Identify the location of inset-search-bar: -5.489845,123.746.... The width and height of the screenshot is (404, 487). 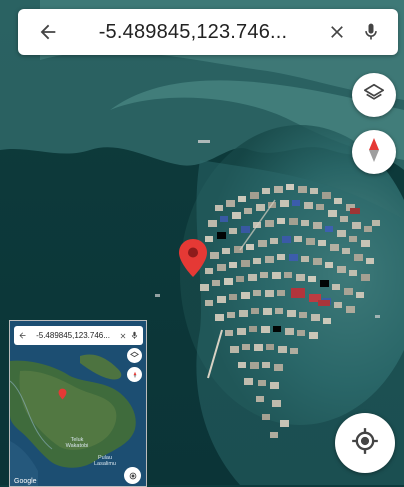
(78, 335).